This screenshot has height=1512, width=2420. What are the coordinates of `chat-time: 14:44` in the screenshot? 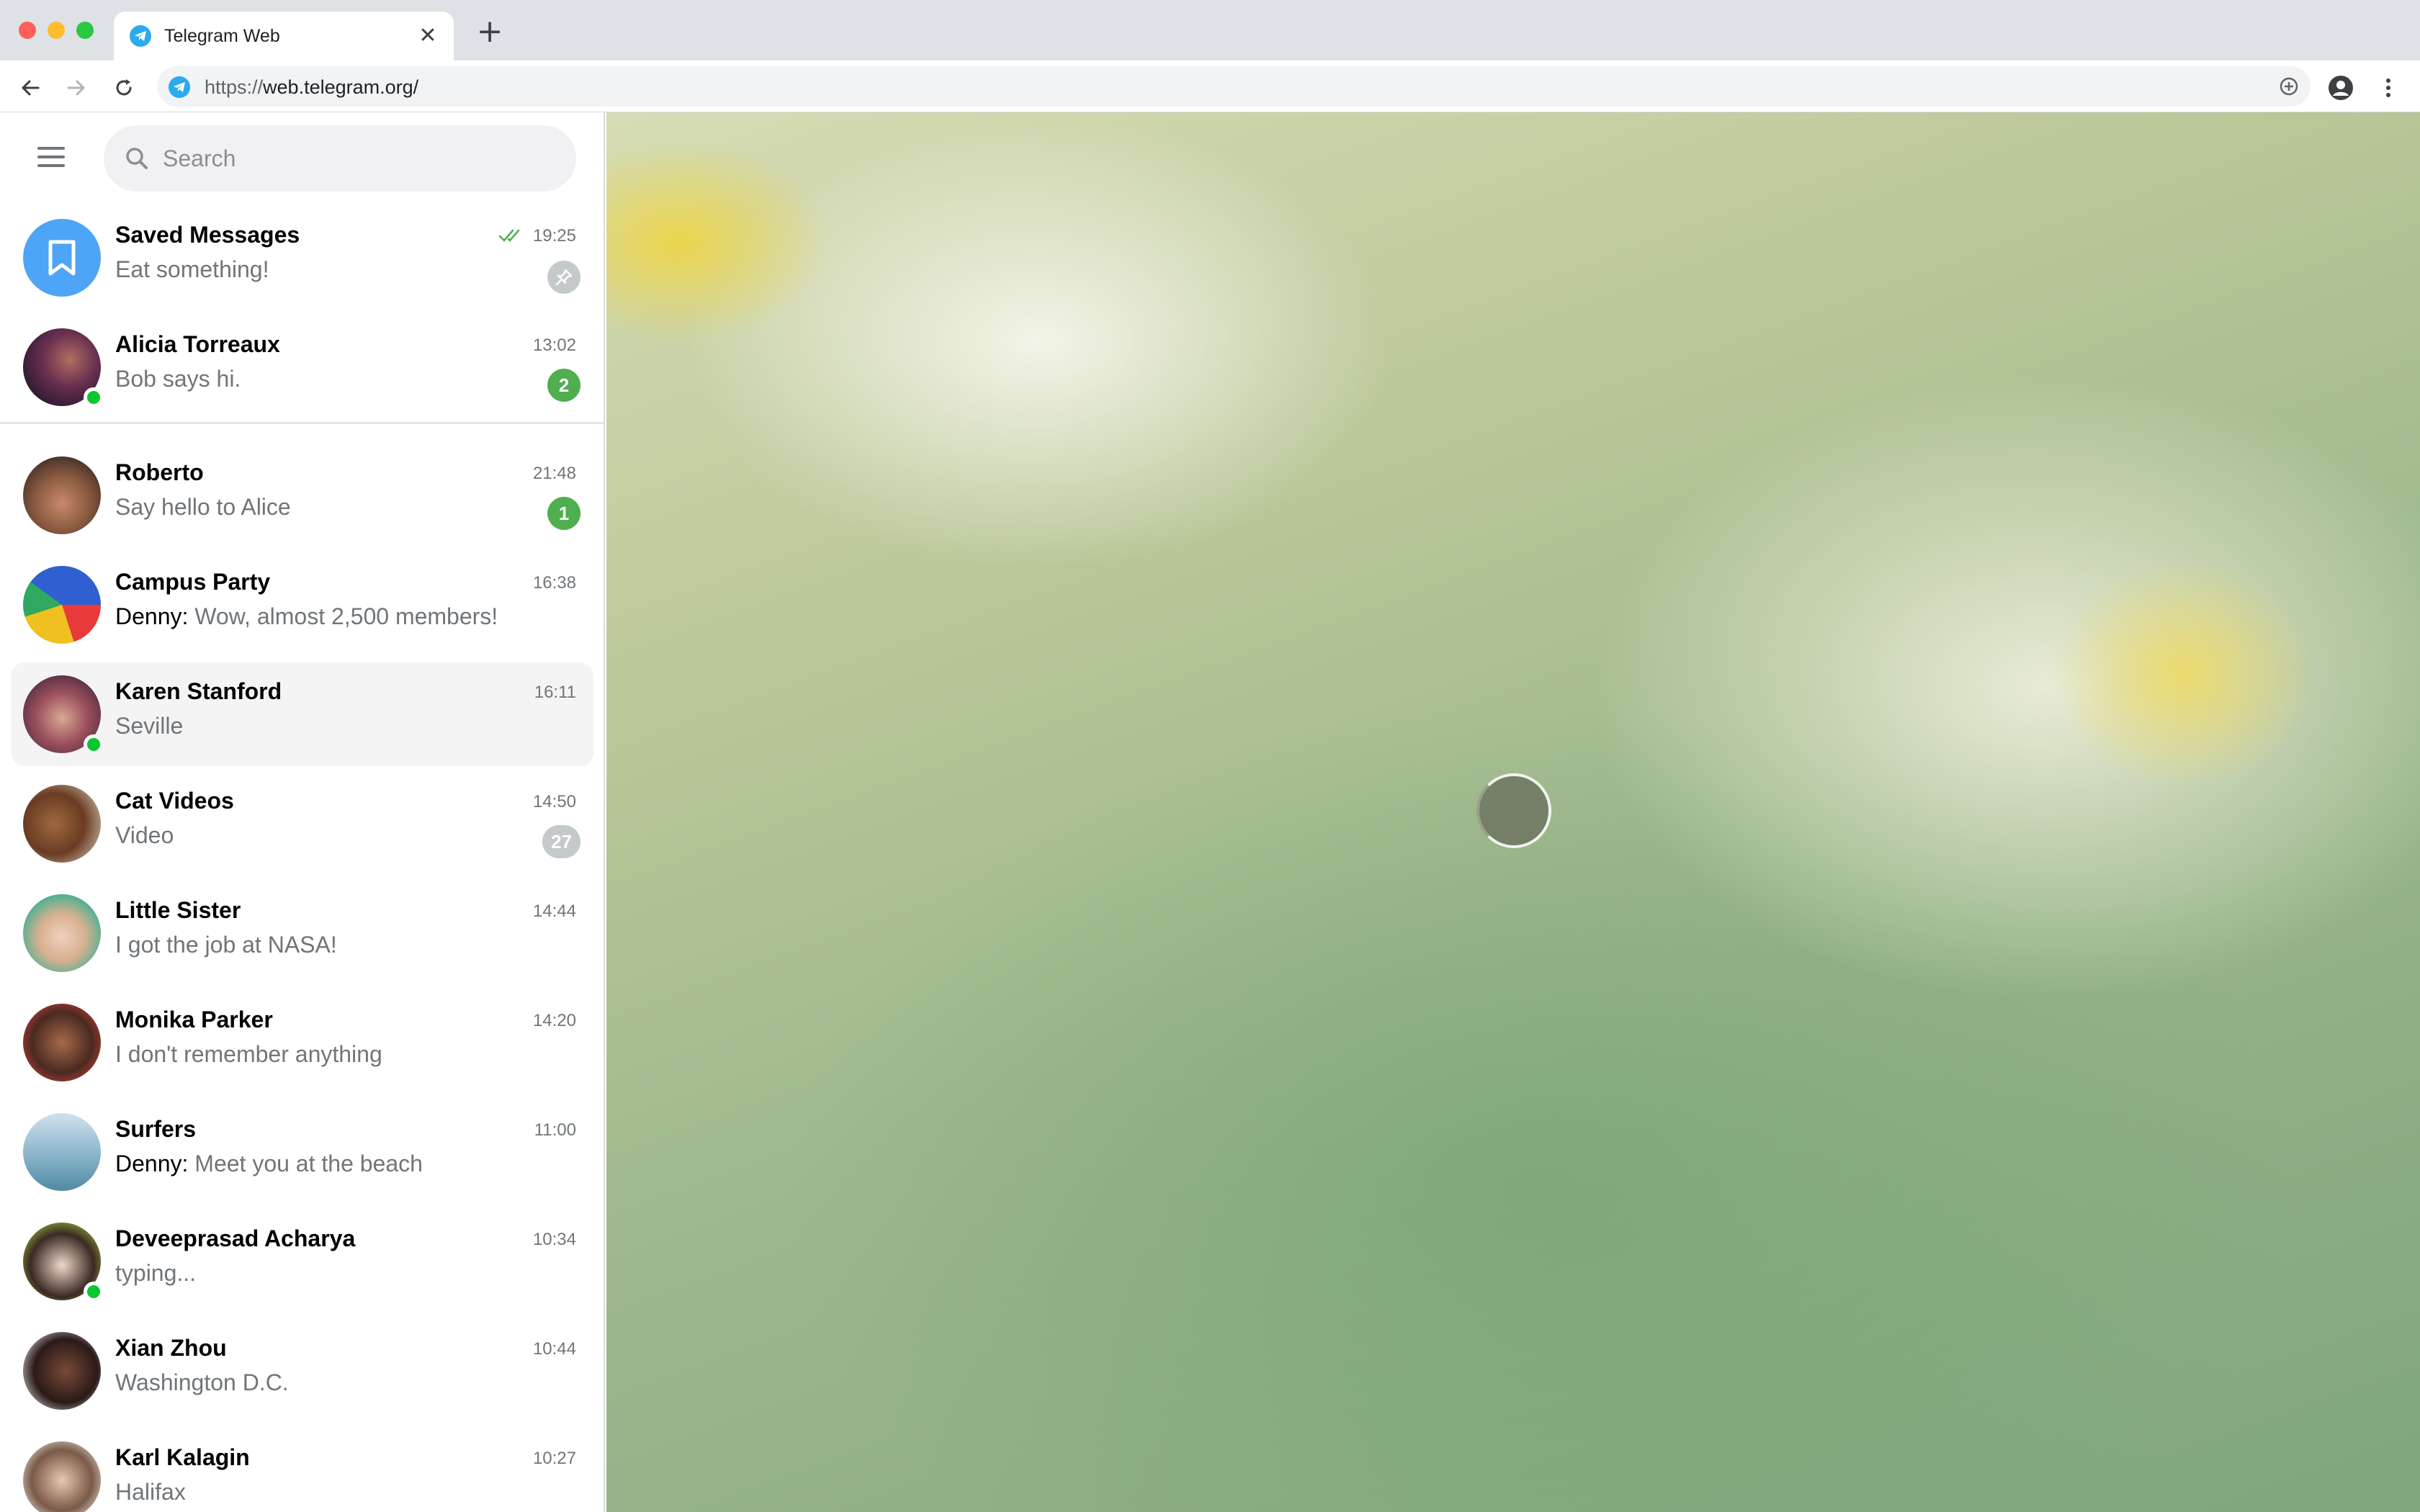 It's located at (554, 911).